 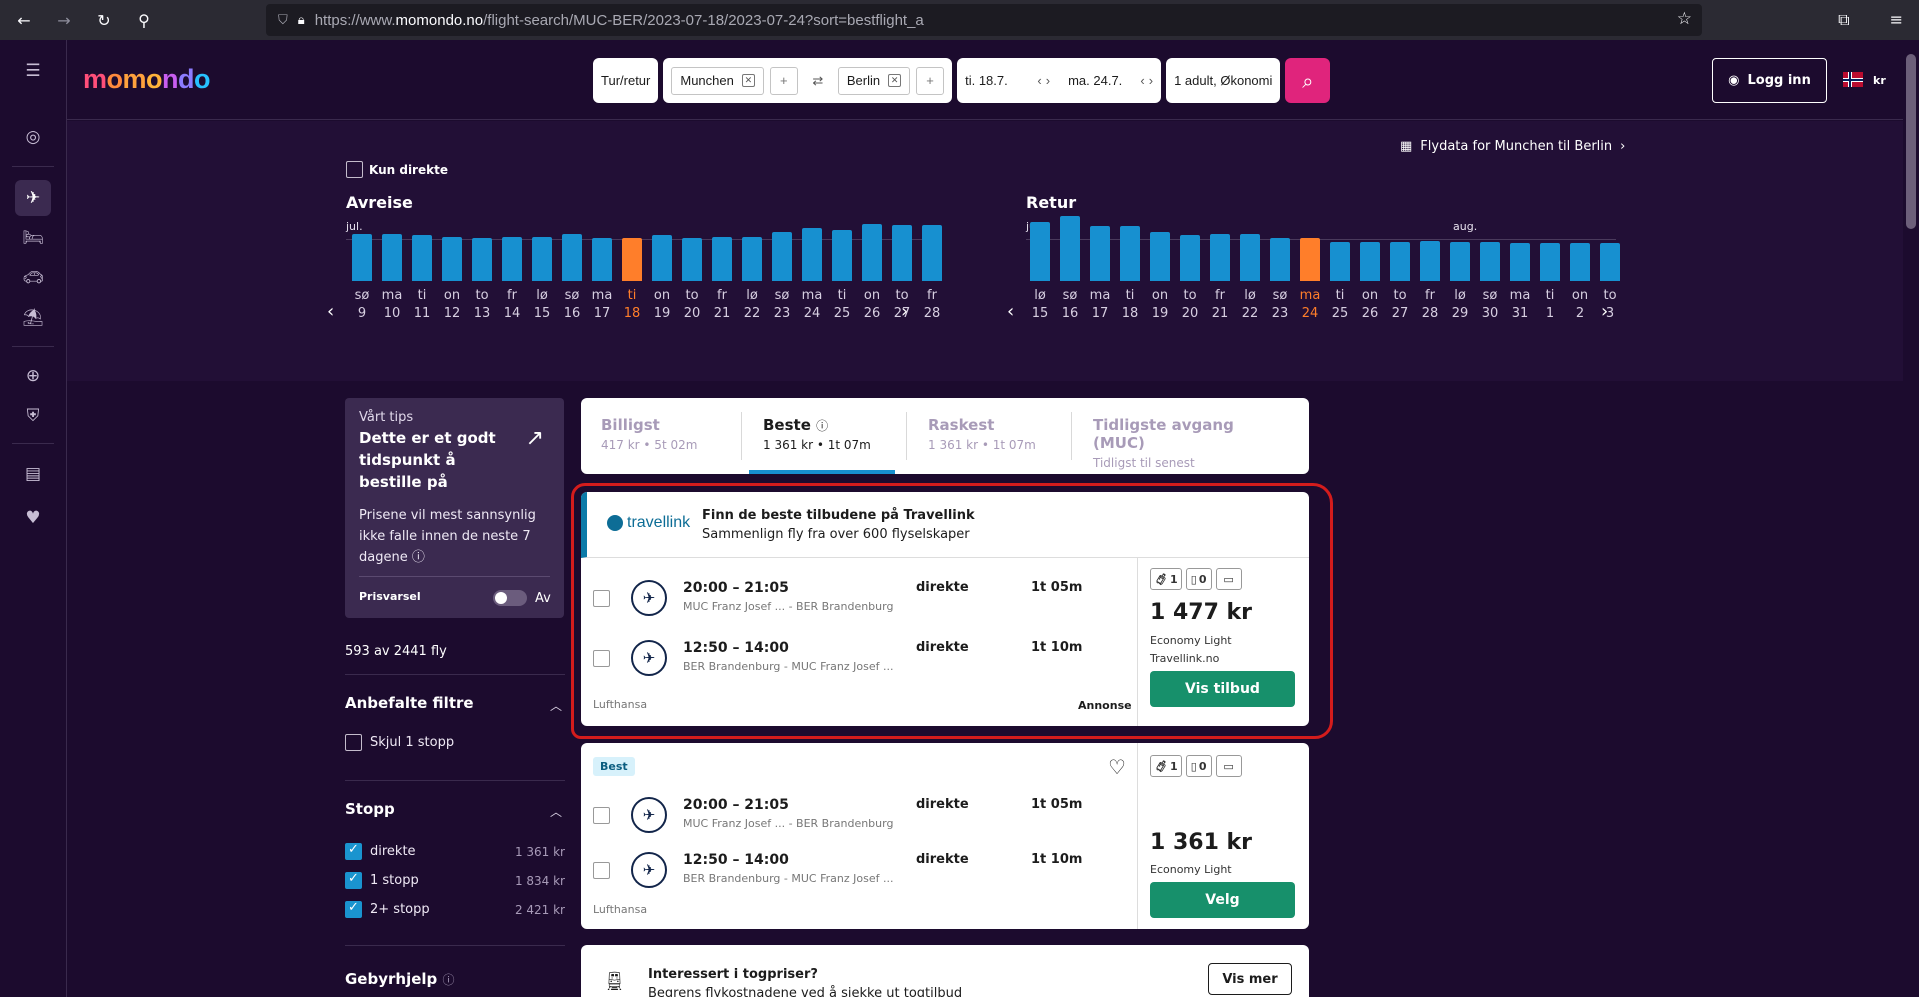 I want to click on menu-icon: ≡, so click(x=1896, y=20).